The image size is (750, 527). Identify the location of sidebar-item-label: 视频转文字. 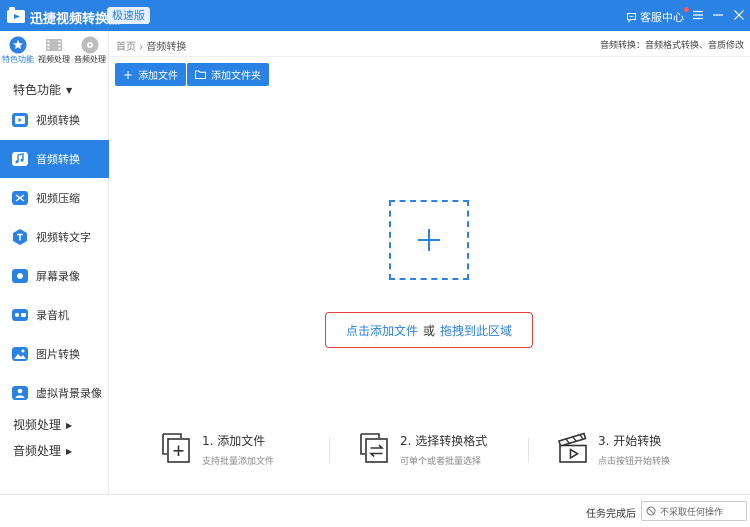
(63, 237).